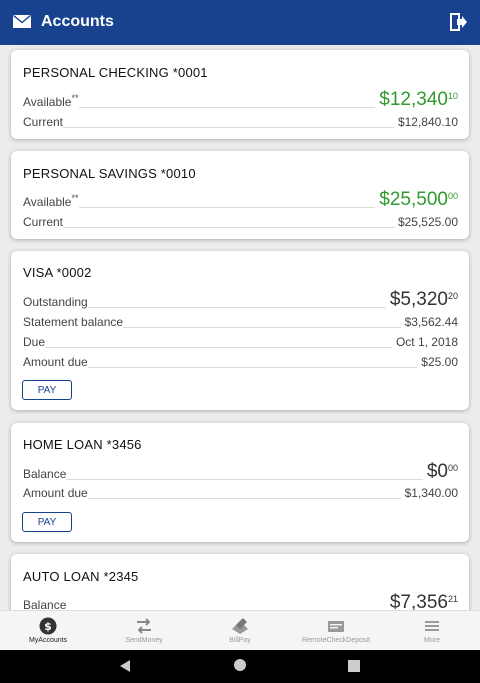 The height and width of the screenshot is (683, 480). What do you see at coordinates (240, 22) in the screenshot?
I see `app-bar: Accounts` at bounding box center [240, 22].